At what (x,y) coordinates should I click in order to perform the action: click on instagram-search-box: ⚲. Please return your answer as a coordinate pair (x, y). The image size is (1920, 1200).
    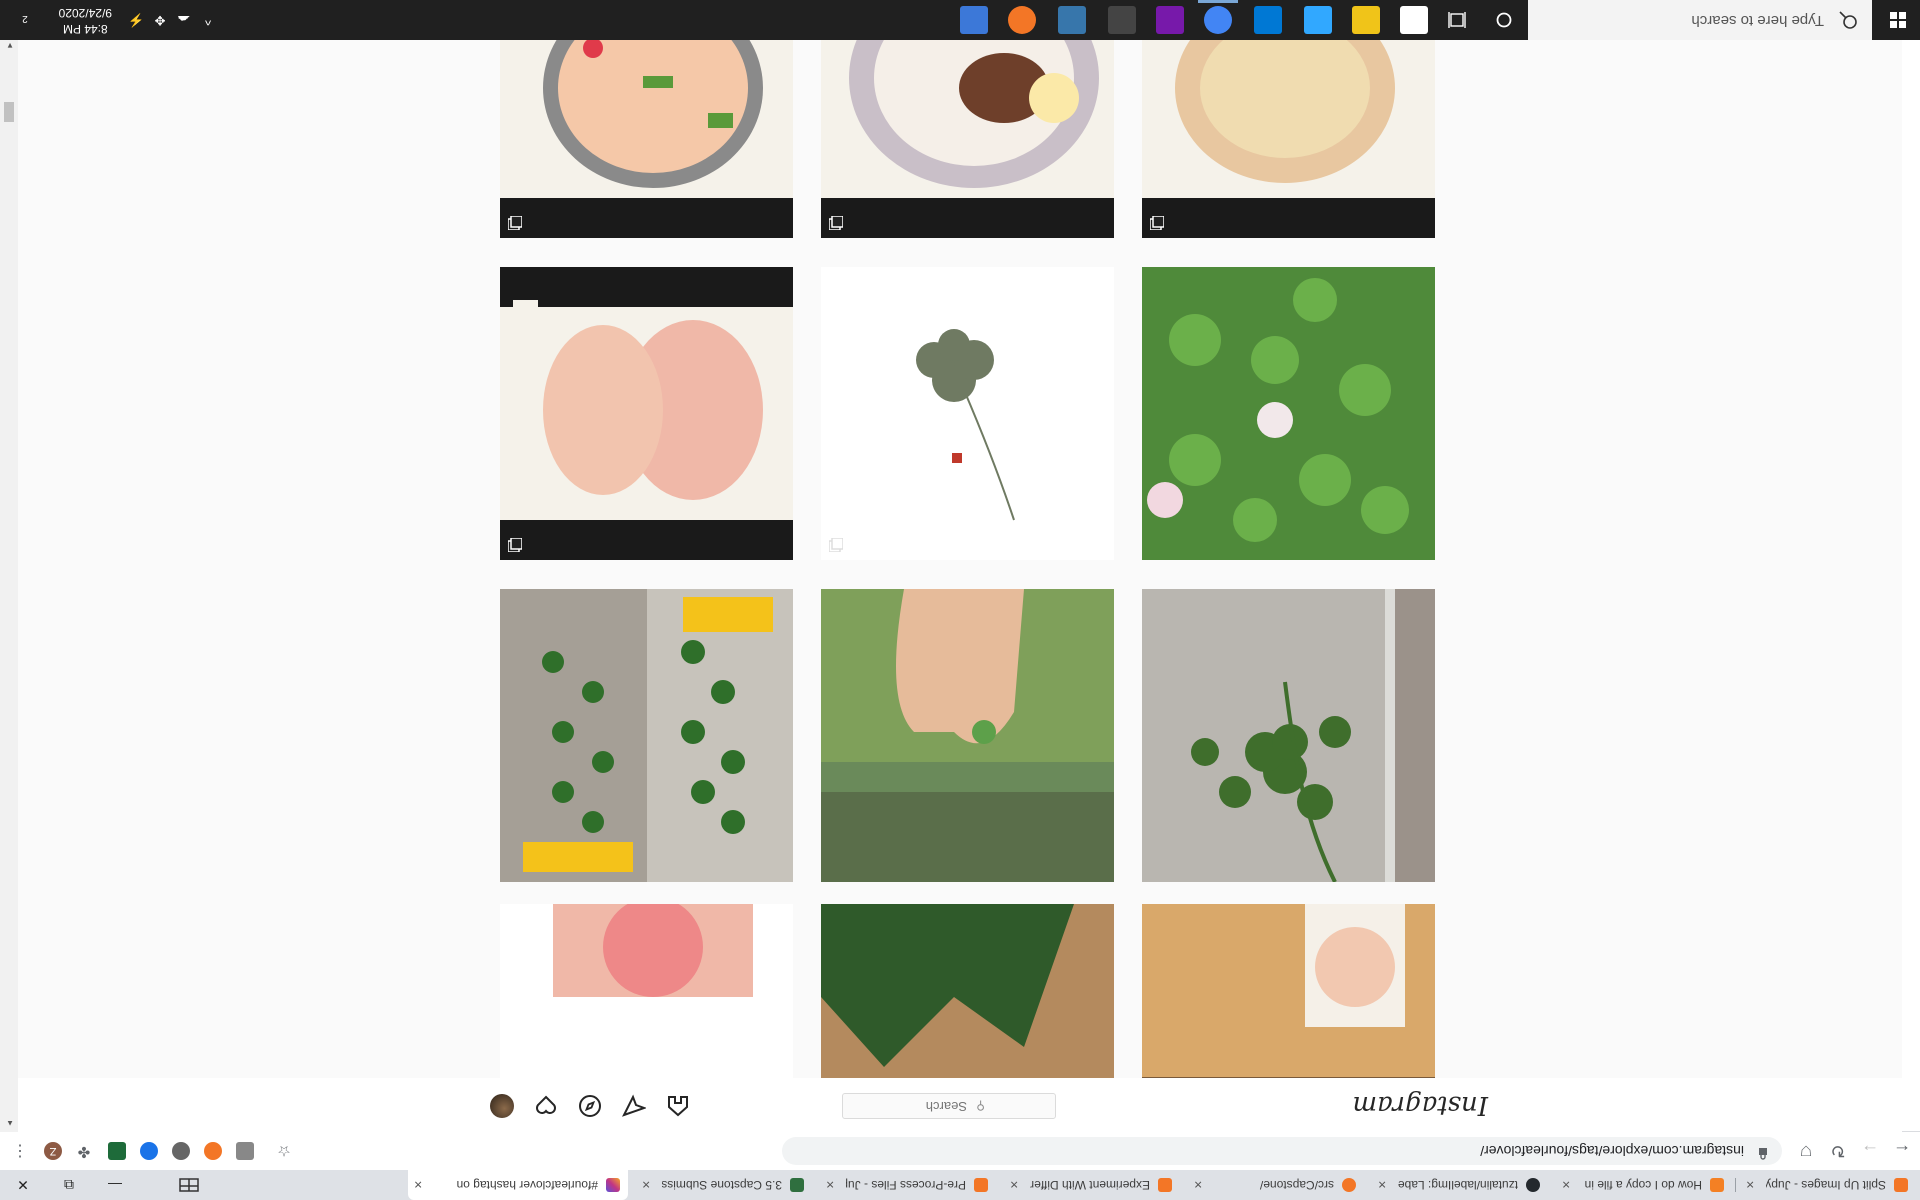
    Looking at the image, I should click on (949, 1106).